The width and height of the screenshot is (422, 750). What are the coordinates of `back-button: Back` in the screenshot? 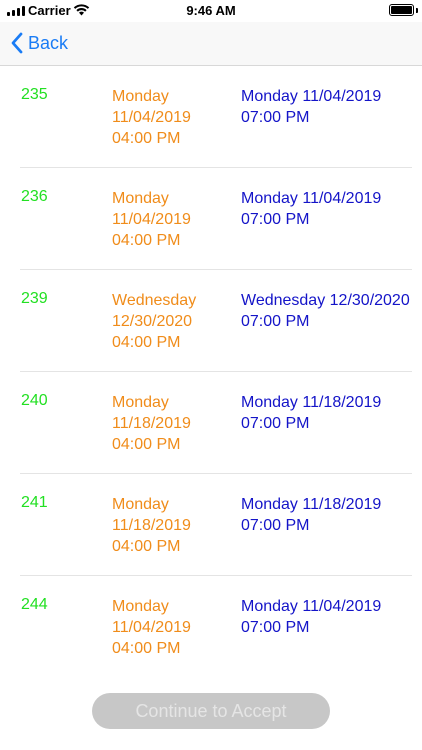 It's located at (39, 43).